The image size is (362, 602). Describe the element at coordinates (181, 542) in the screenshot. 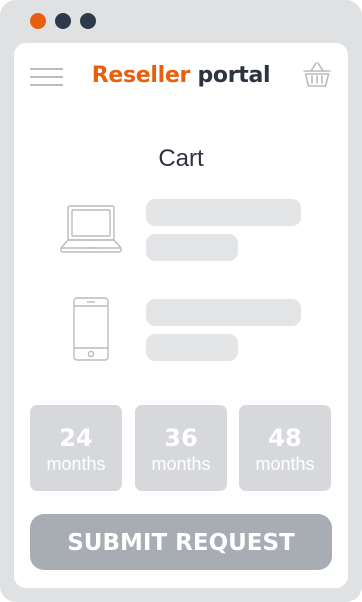

I see `submit-request-button: SUBMIT REQUEST` at that location.